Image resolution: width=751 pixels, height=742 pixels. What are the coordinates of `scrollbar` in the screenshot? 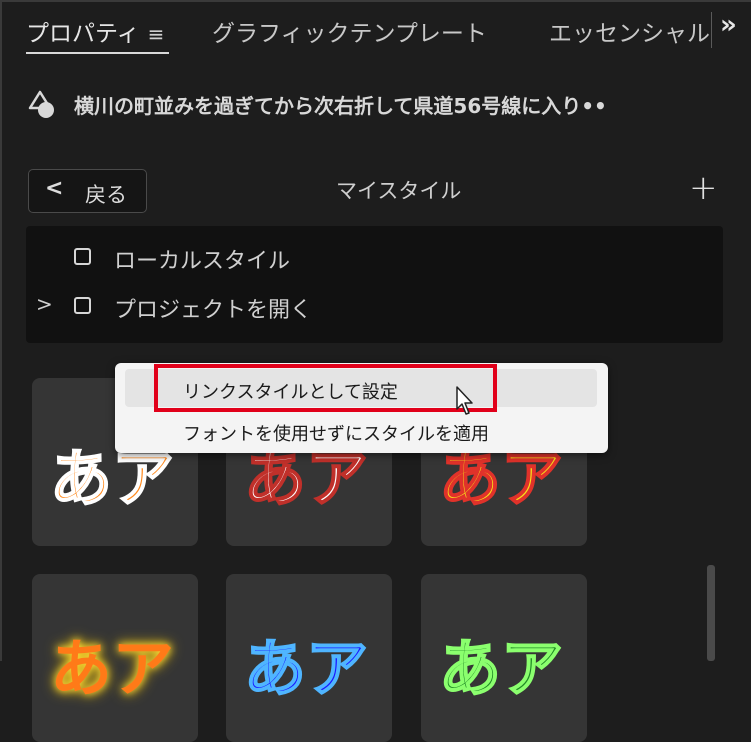 It's located at (711, 613).